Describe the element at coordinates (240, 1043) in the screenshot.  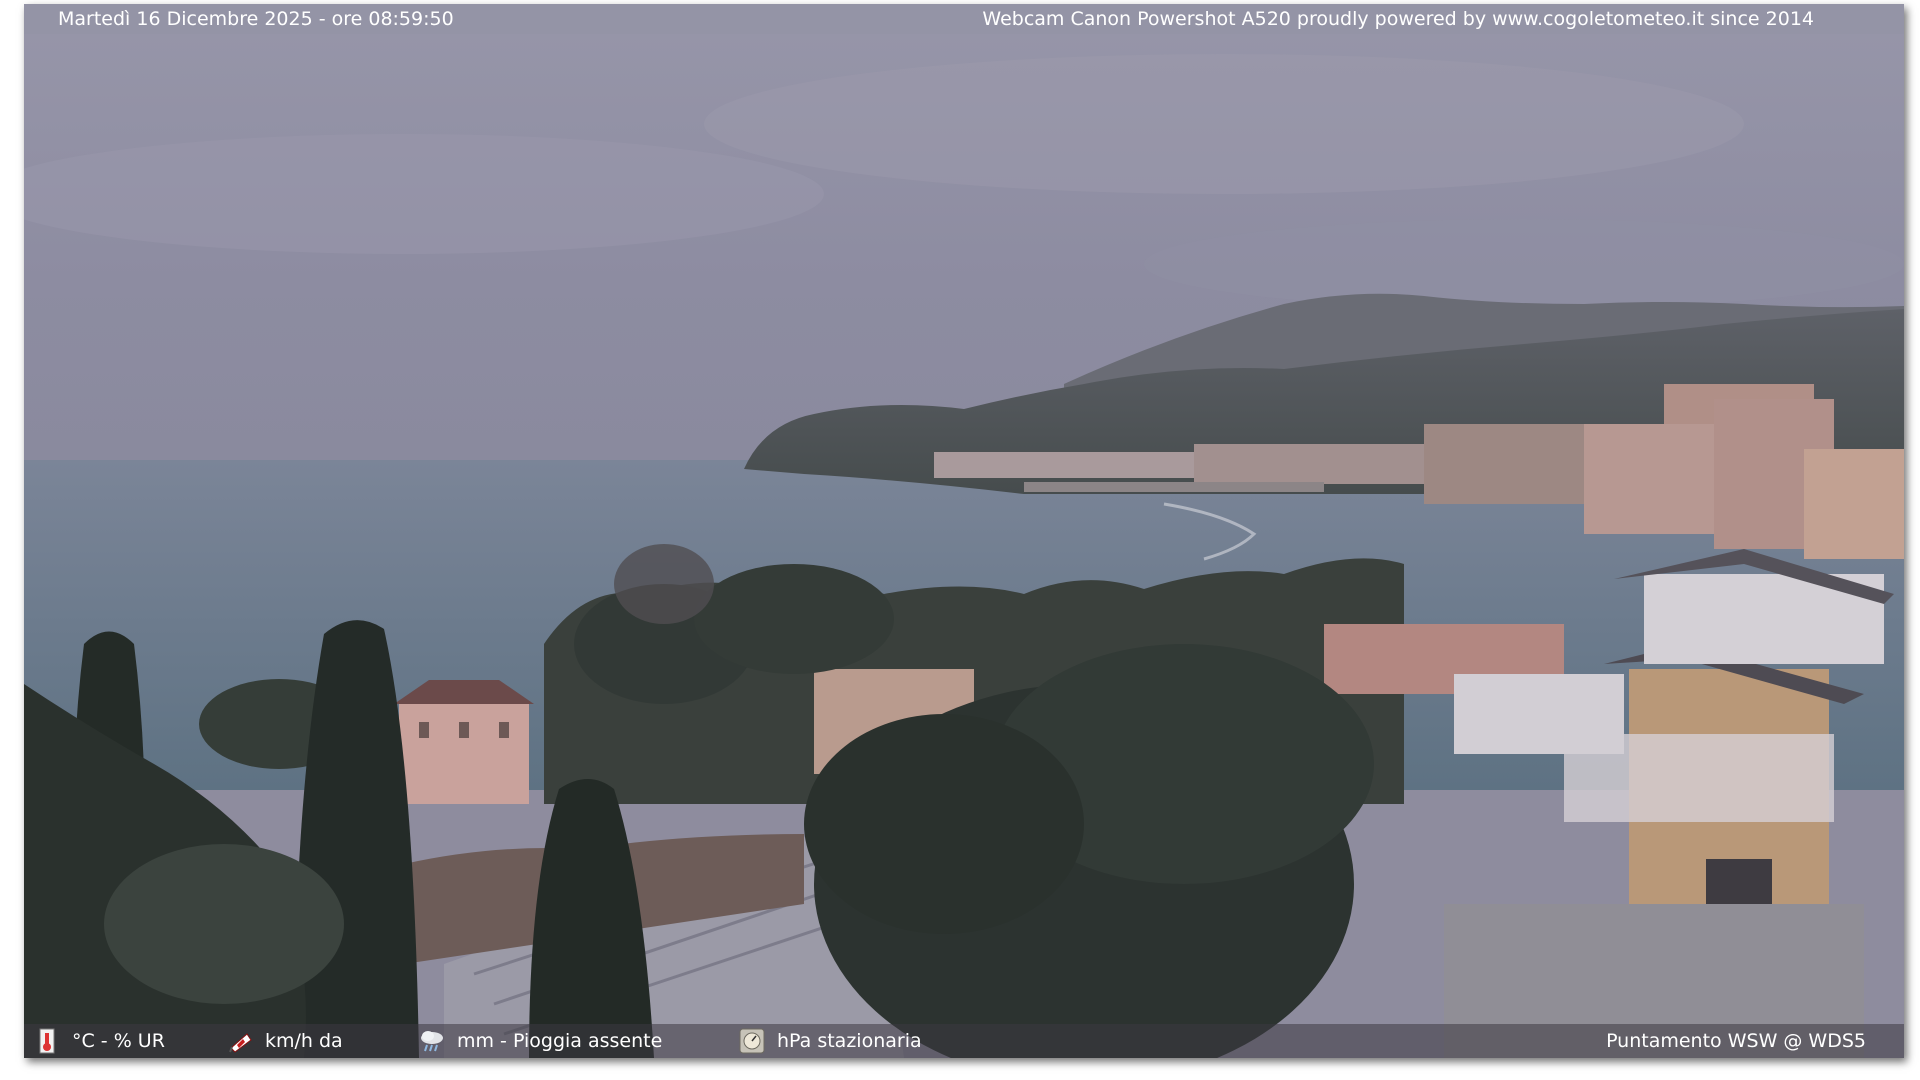
I see `windsock-icon` at that location.